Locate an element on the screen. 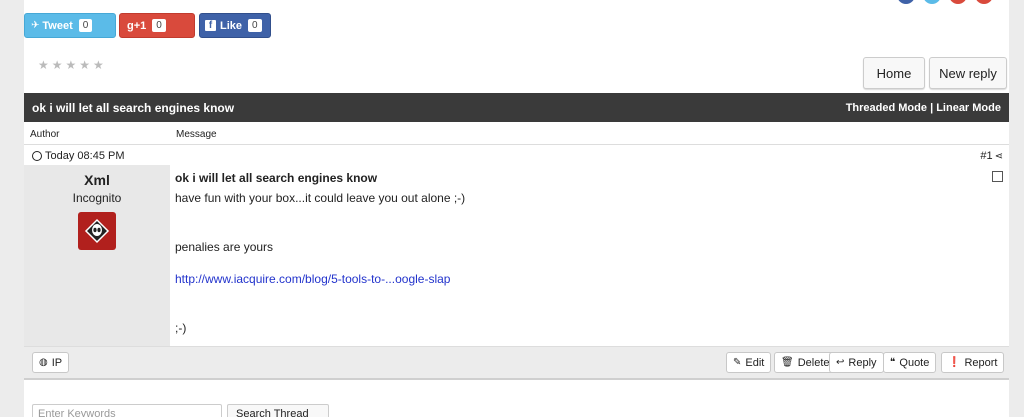 The height and width of the screenshot is (417, 1024). quote-button: ❝ Quote is located at coordinates (910, 362).